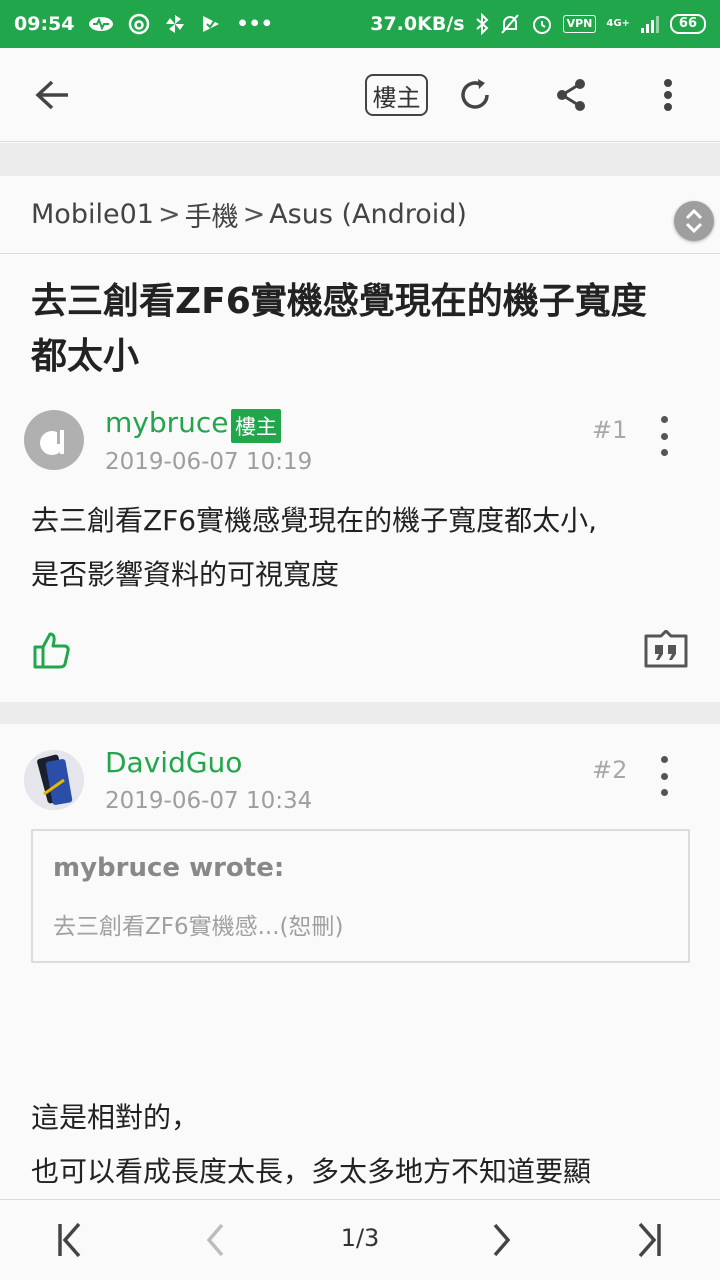 Image resolution: width=720 pixels, height=1280 pixels. What do you see at coordinates (579, 24) in the screenshot?
I see `vpn-indicator: VPN` at bounding box center [579, 24].